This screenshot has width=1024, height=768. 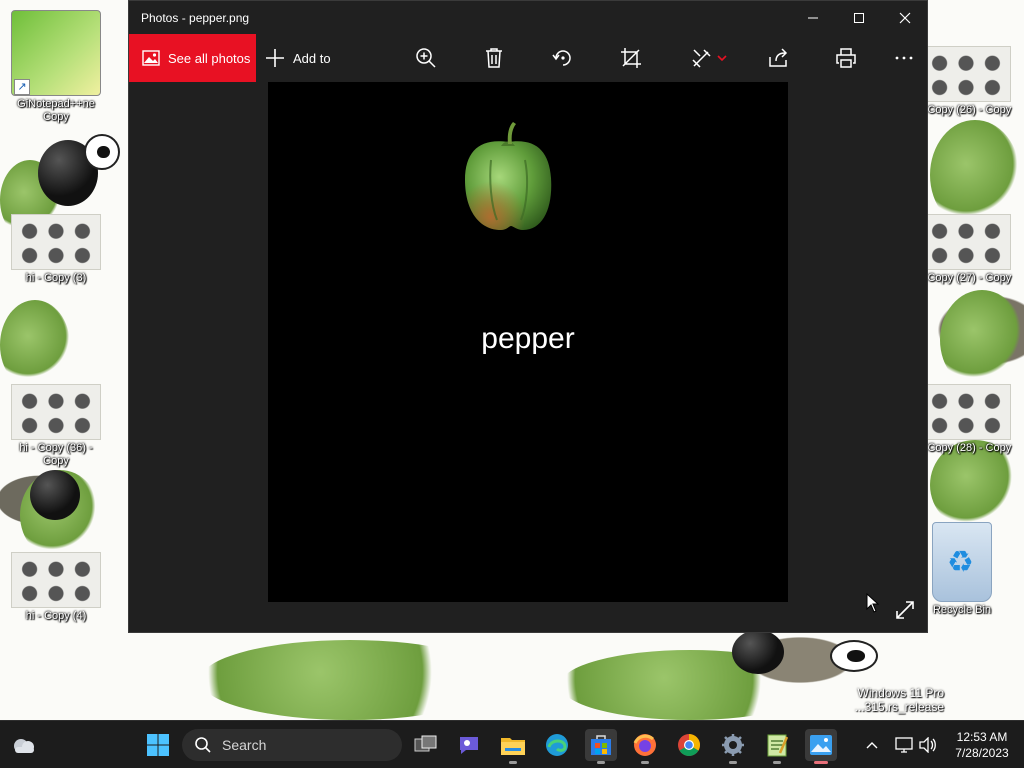 I want to click on zoom-in-button, so click(x=426, y=58).